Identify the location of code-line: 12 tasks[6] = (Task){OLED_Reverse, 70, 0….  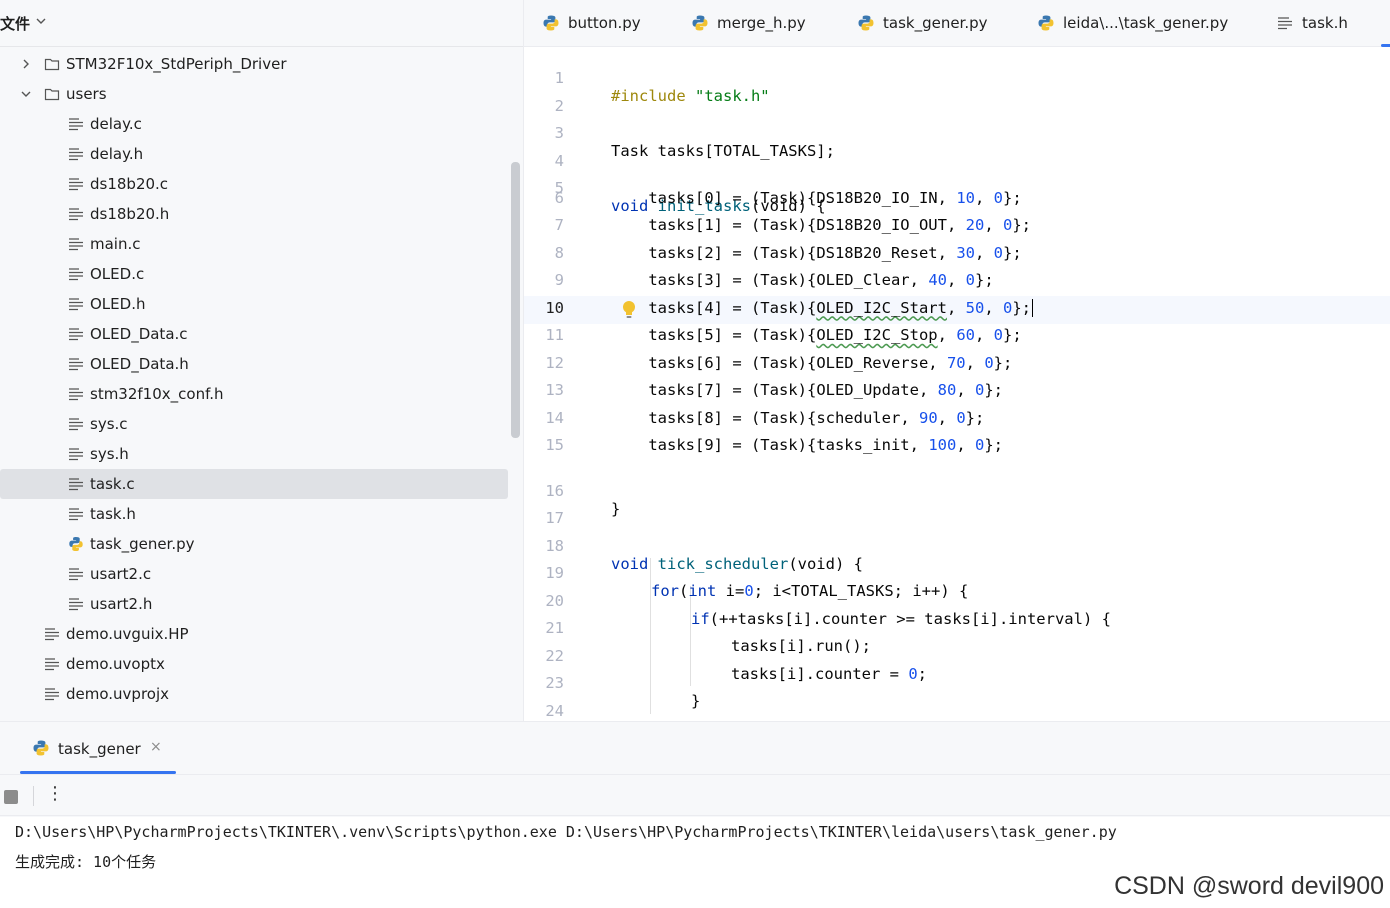
(957, 368).